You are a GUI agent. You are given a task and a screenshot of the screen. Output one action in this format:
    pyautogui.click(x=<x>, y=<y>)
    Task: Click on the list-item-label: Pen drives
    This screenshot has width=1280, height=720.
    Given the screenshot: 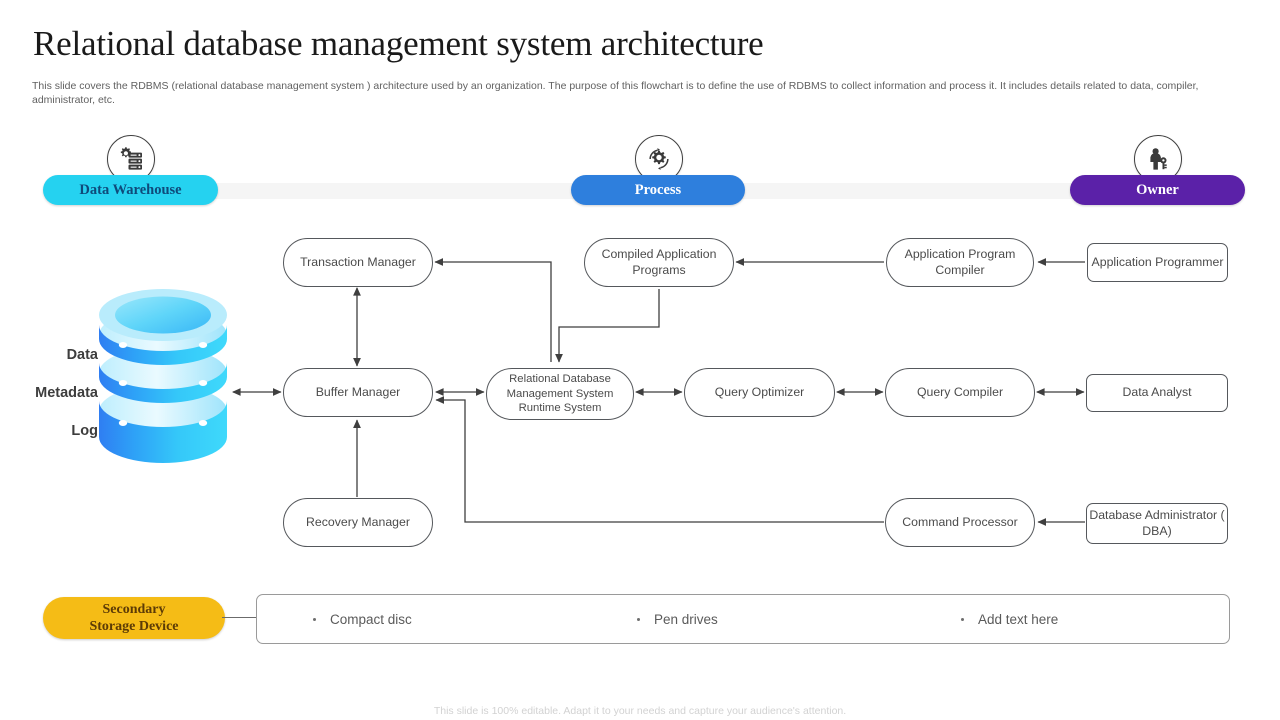 What is the action you would take?
    pyautogui.click(x=686, y=619)
    